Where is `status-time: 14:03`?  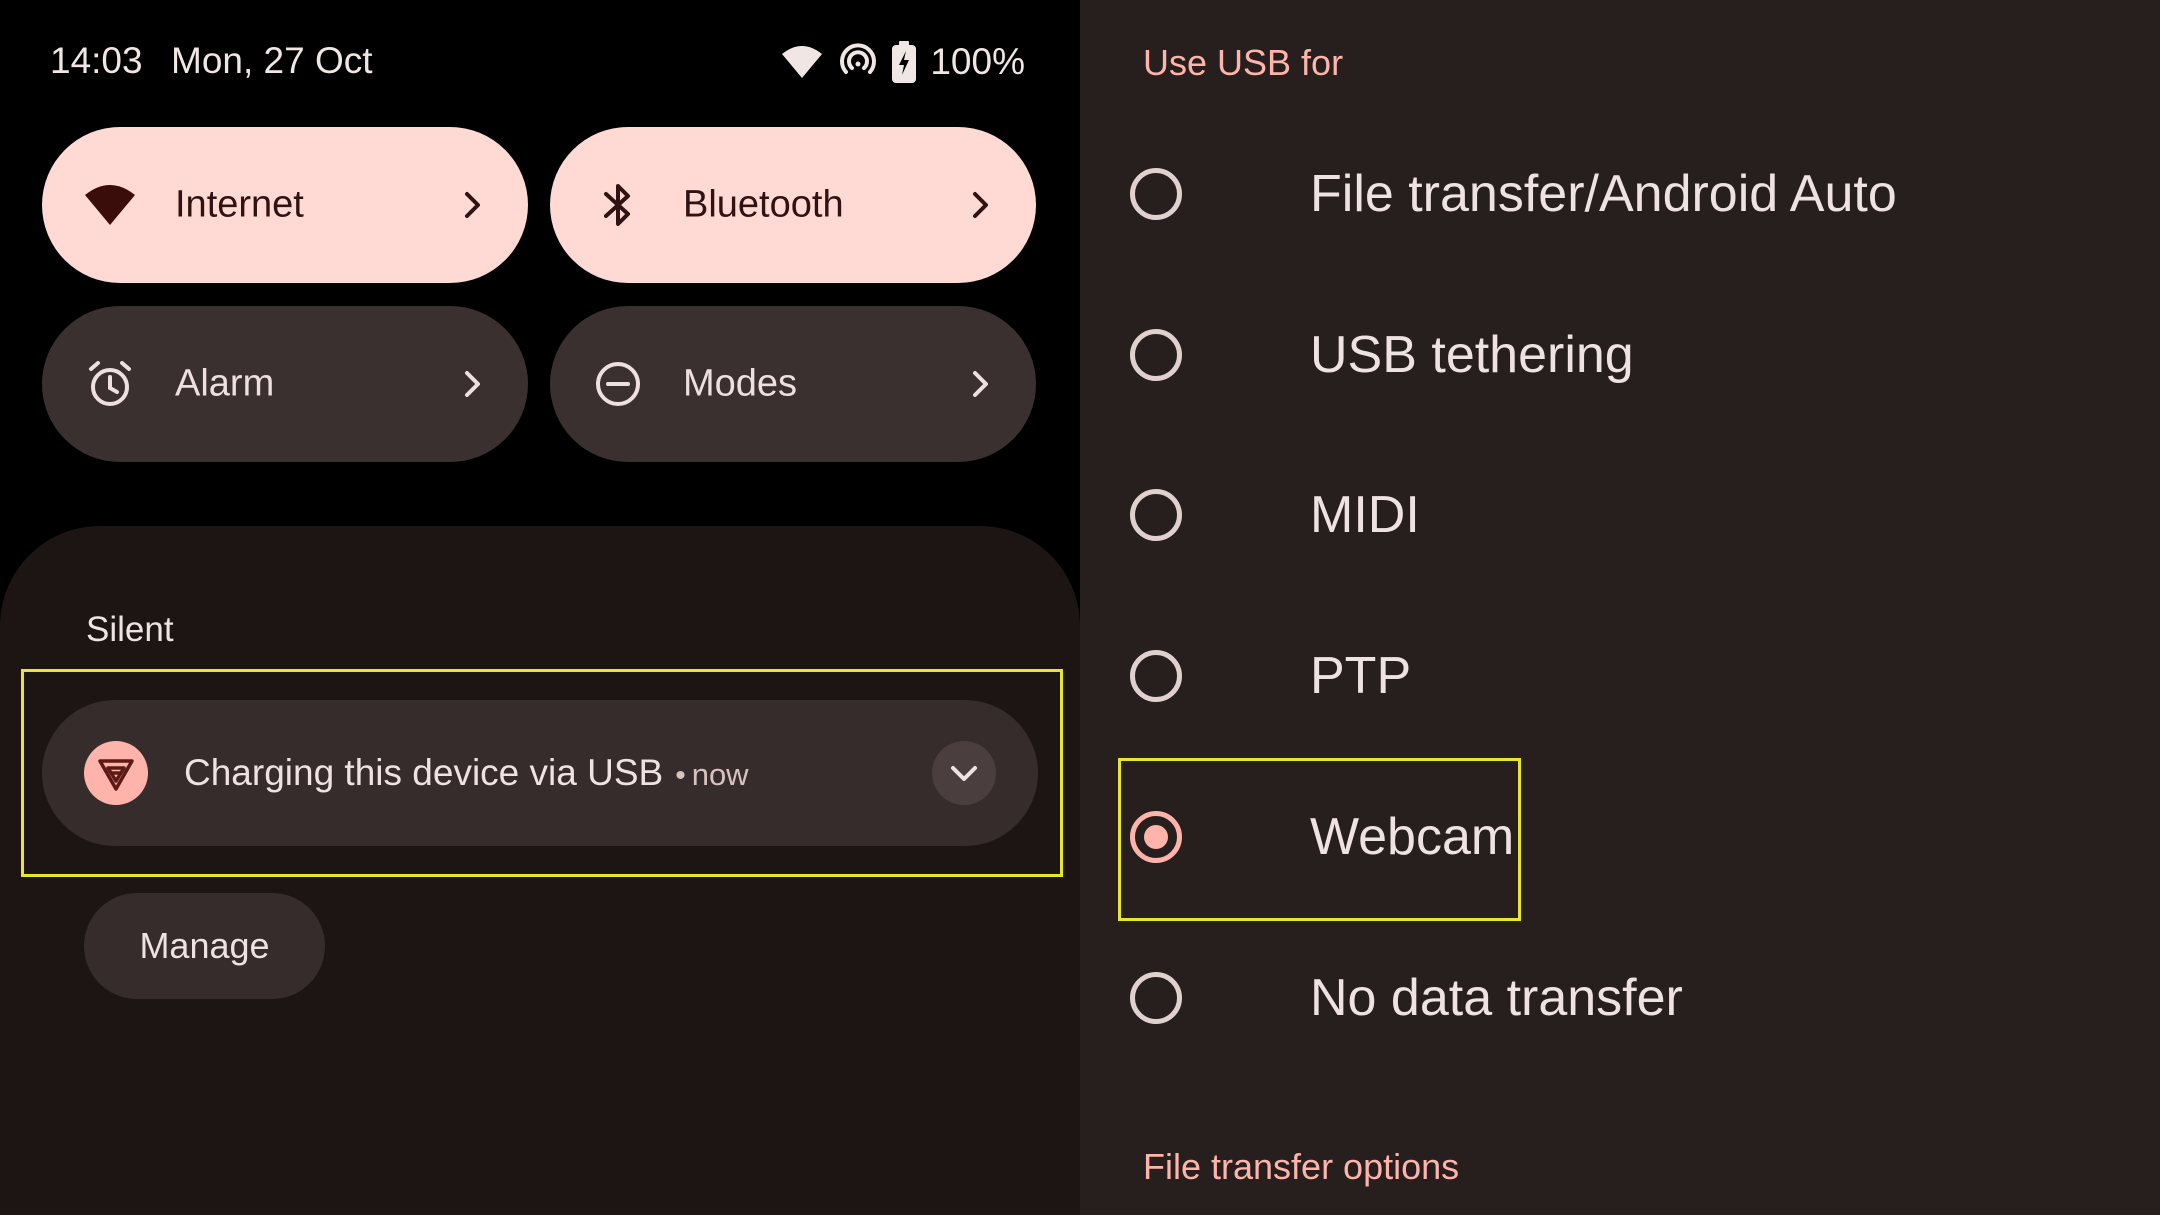 status-time: 14:03 is located at coordinates (96, 60).